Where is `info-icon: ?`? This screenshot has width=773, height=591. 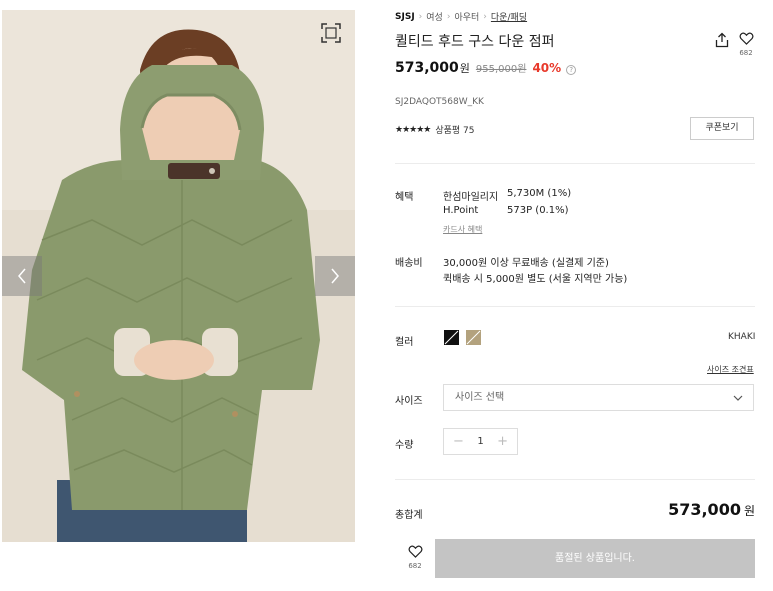 info-icon: ? is located at coordinates (571, 70).